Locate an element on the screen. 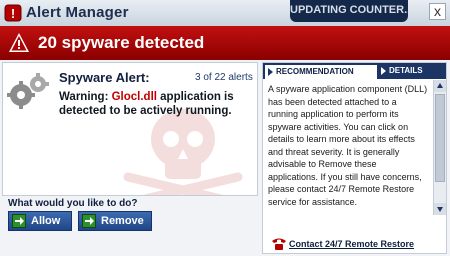 This screenshot has height=256, width=450. alert-count: 3 of 22 alerts is located at coordinates (224, 77).